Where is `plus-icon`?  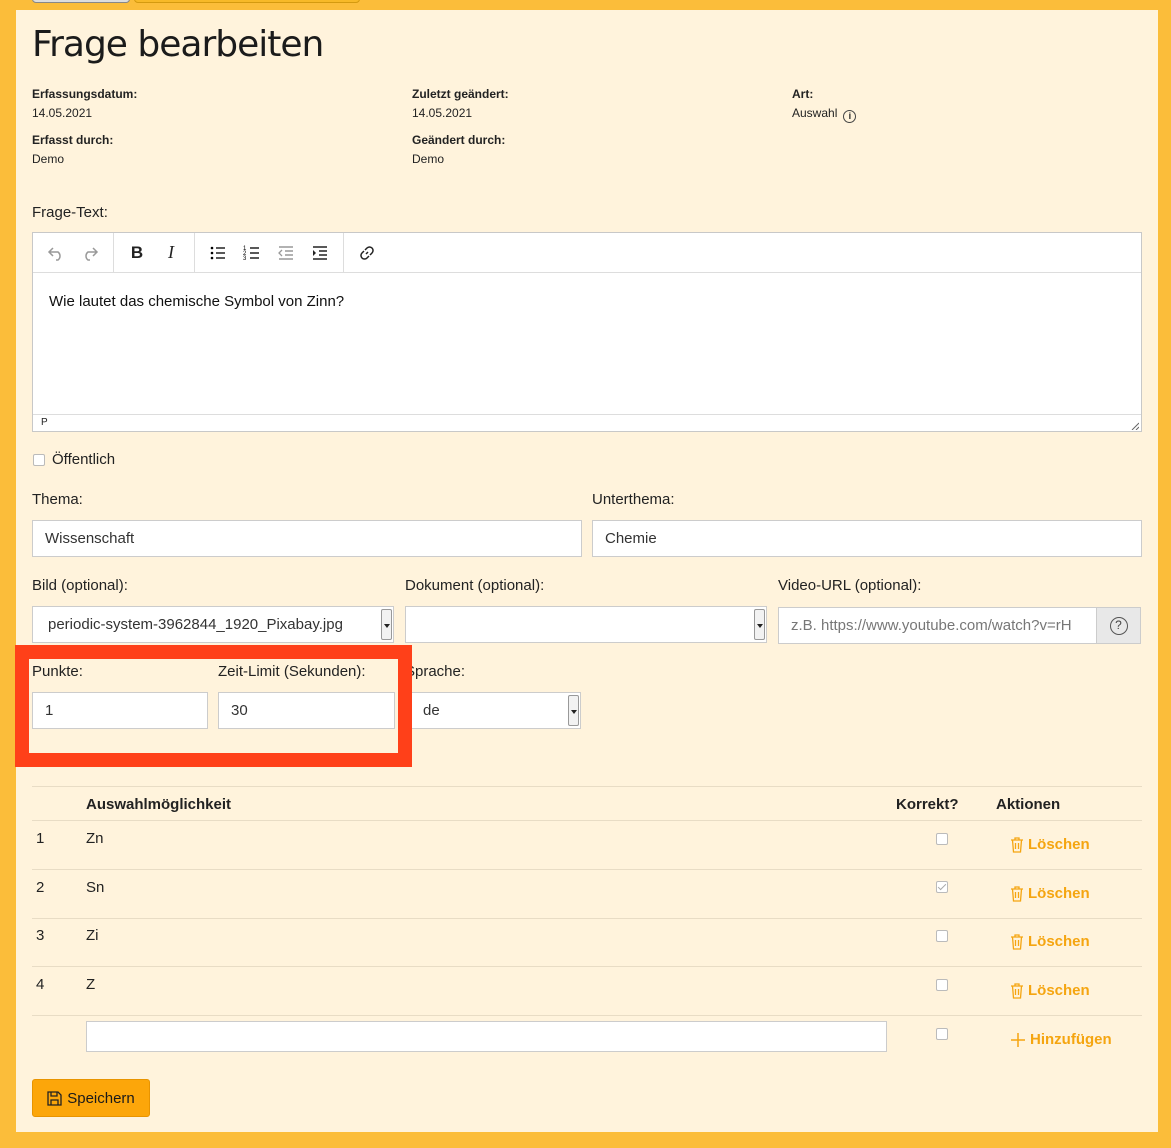
plus-icon is located at coordinates (1018, 1039).